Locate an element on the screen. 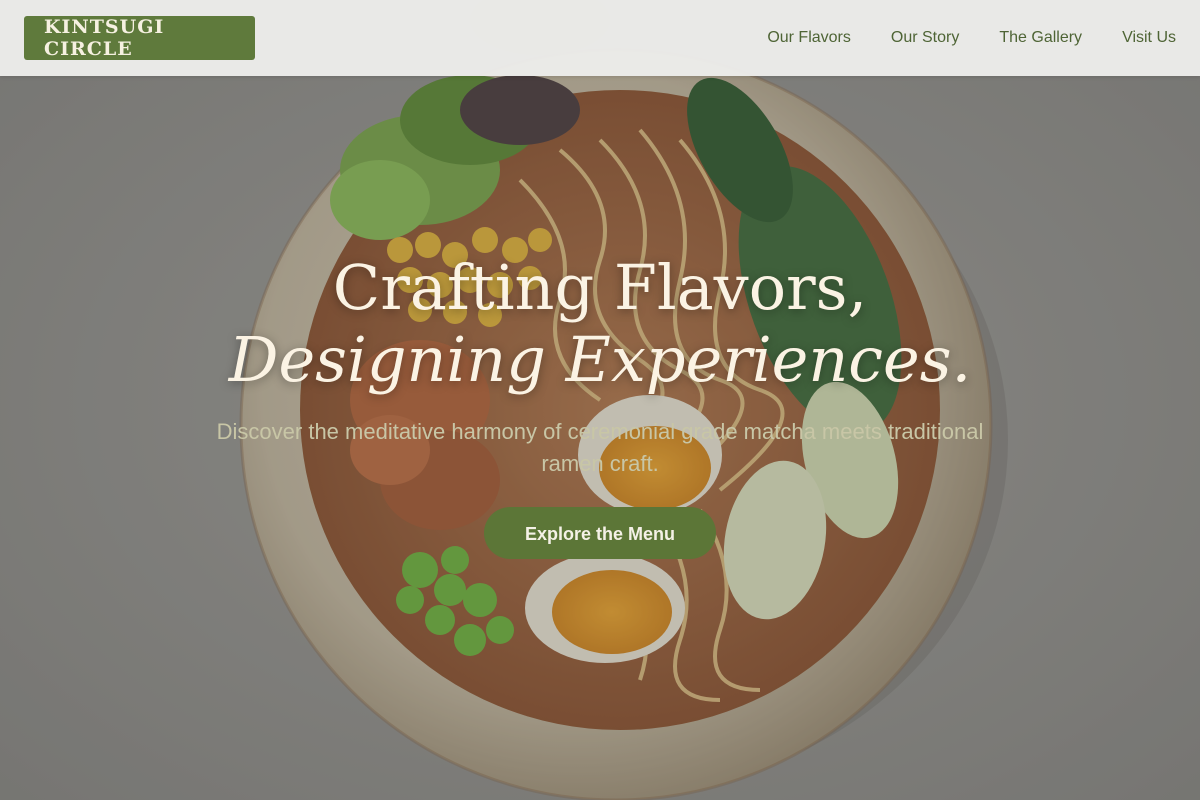 Image resolution: width=1200 pixels, height=800 pixels. nav-item-our-story: Our Story is located at coordinates (925, 38).